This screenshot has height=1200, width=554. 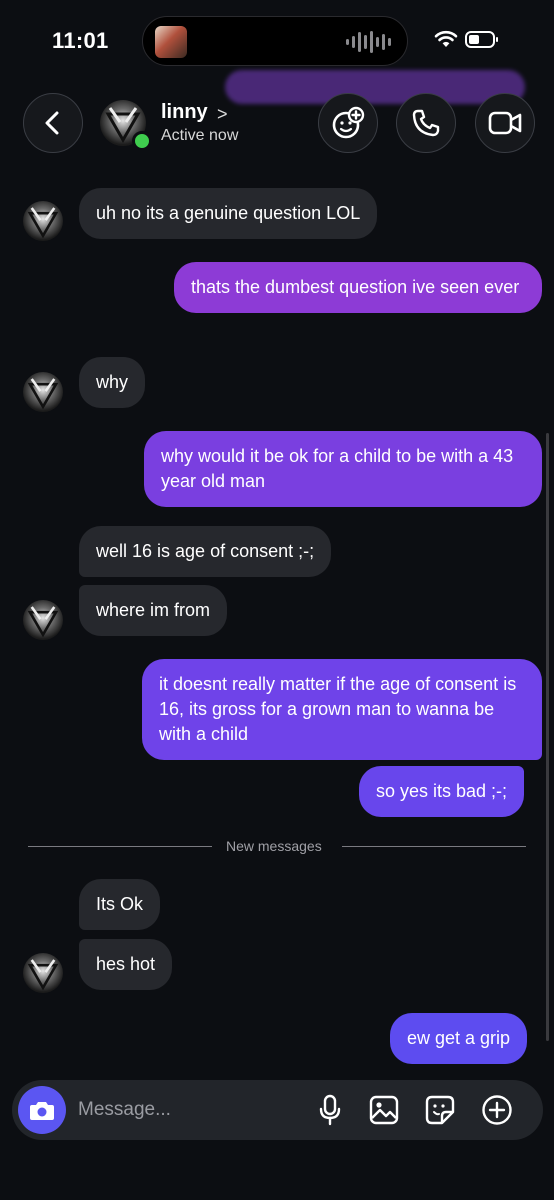 I want to click on sticker-icon, so click(x=440, y=1110).